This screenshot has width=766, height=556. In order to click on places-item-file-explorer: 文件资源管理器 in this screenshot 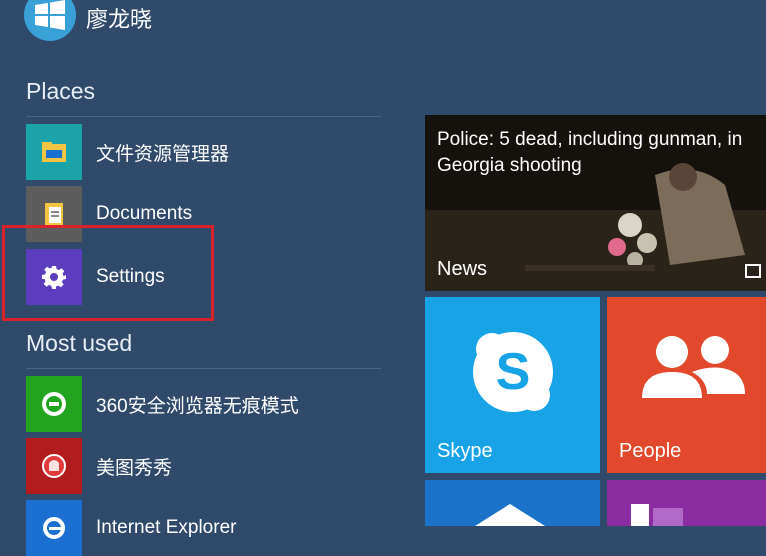, I will do `click(127, 152)`.